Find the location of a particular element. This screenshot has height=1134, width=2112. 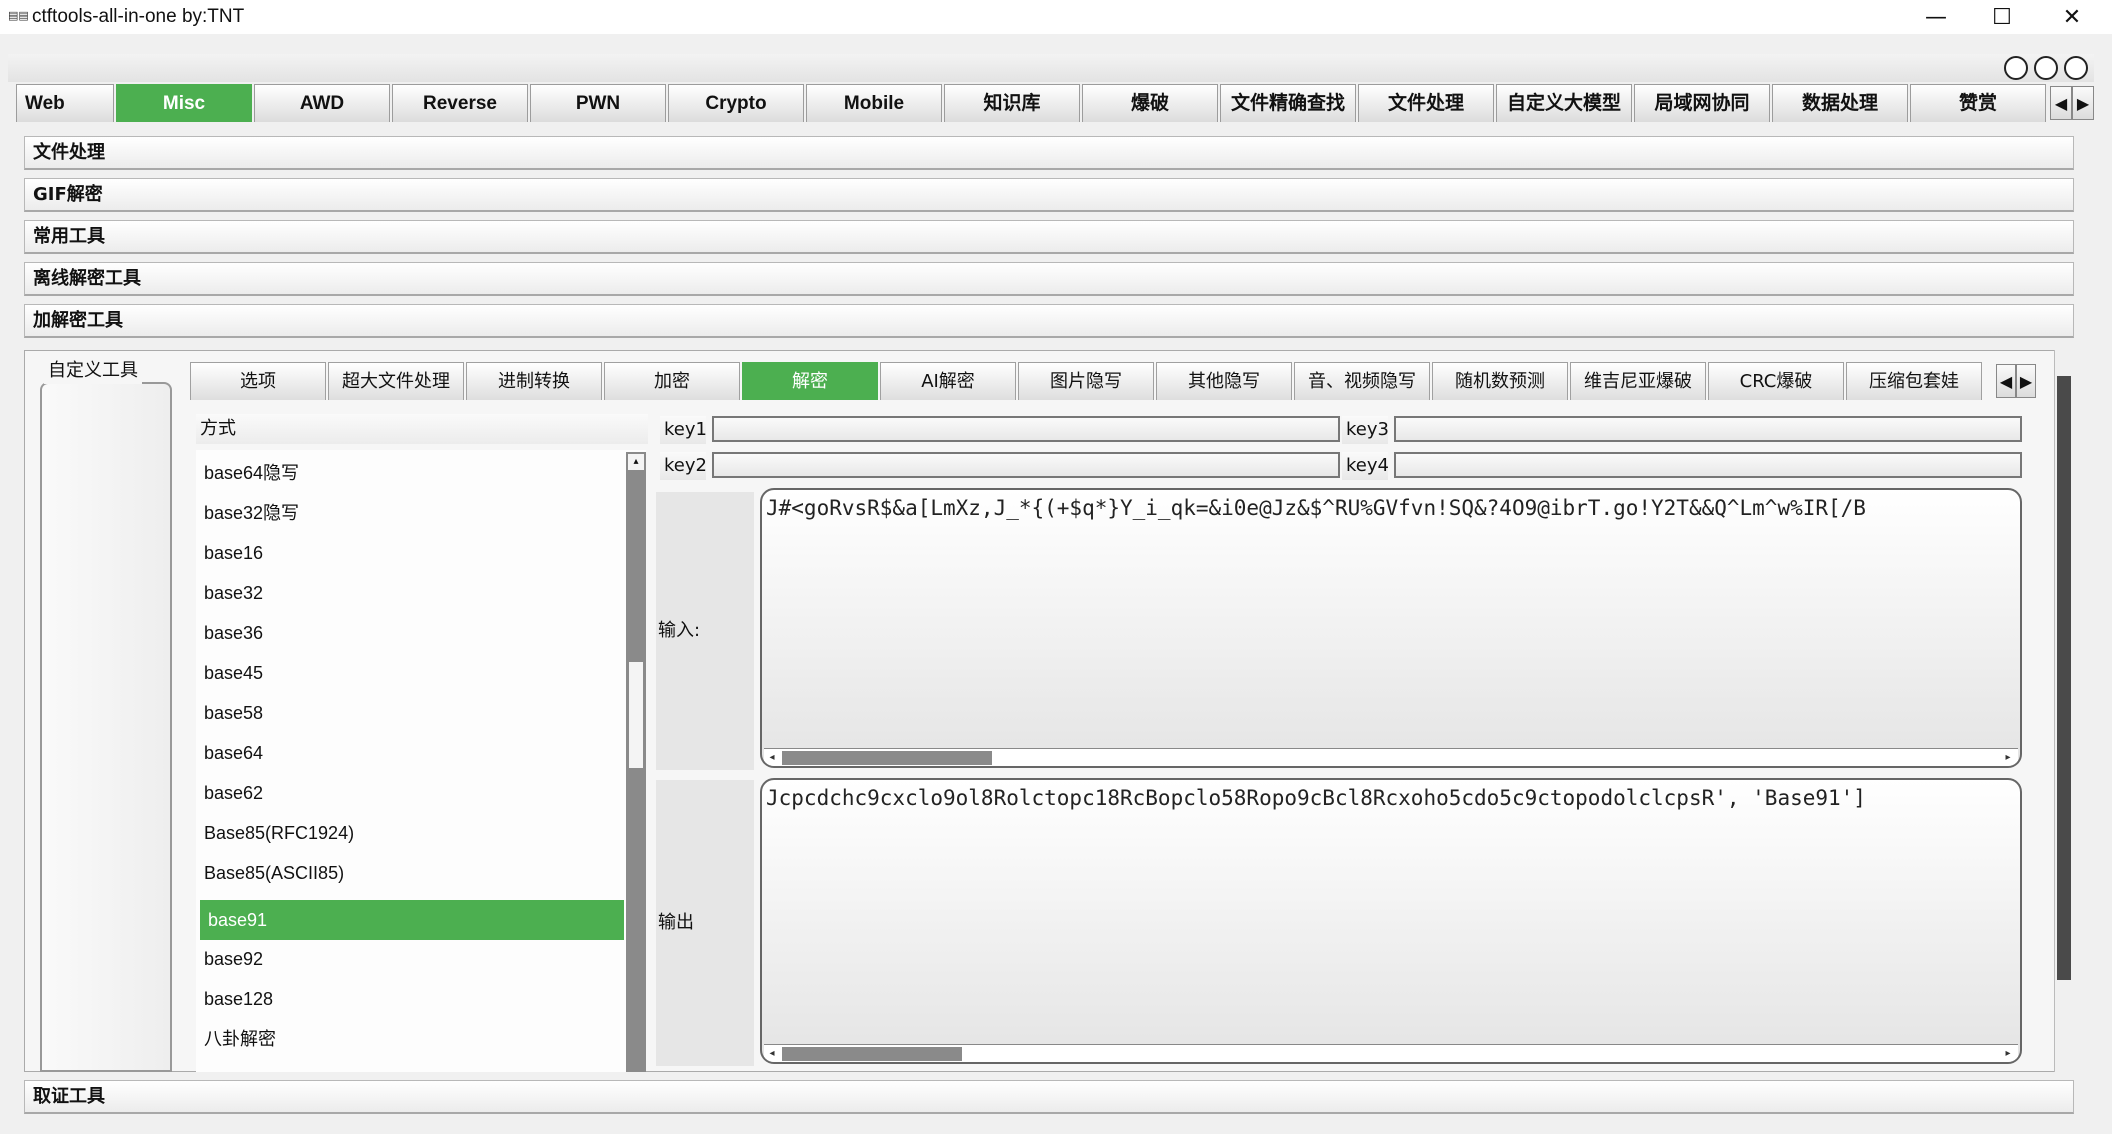

custom-tools-label: 自定义工具 is located at coordinates (93, 371).